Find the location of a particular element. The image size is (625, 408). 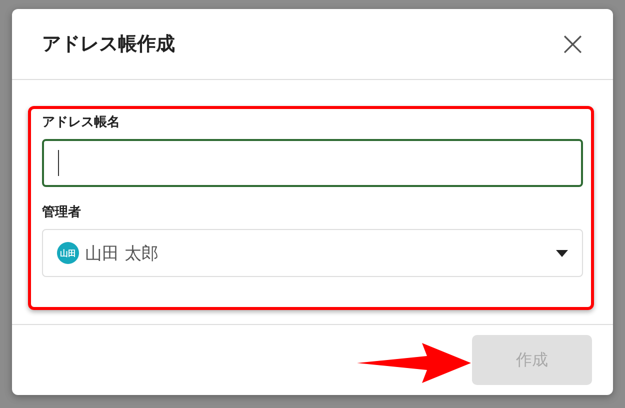

input-field is located at coordinates (312, 163).